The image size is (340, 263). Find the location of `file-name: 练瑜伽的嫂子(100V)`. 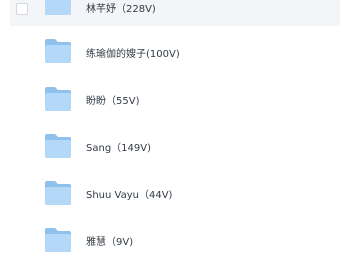

file-name: 练瑜伽的嫂子(100V) is located at coordinates (133, 52).